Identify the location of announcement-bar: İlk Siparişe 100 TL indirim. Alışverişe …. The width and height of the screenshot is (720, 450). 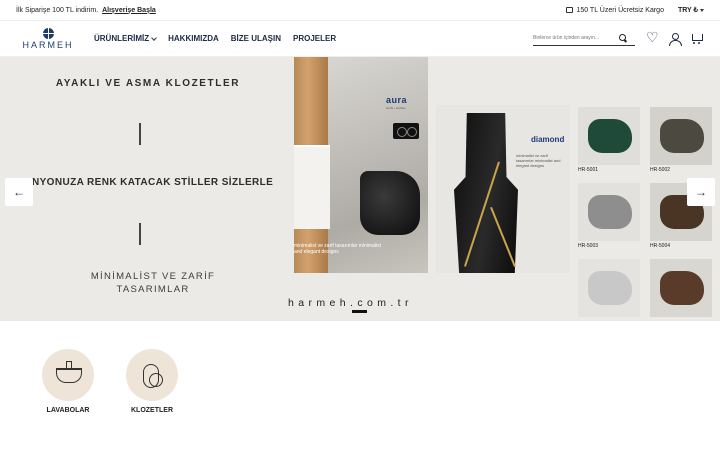
(360, 10).